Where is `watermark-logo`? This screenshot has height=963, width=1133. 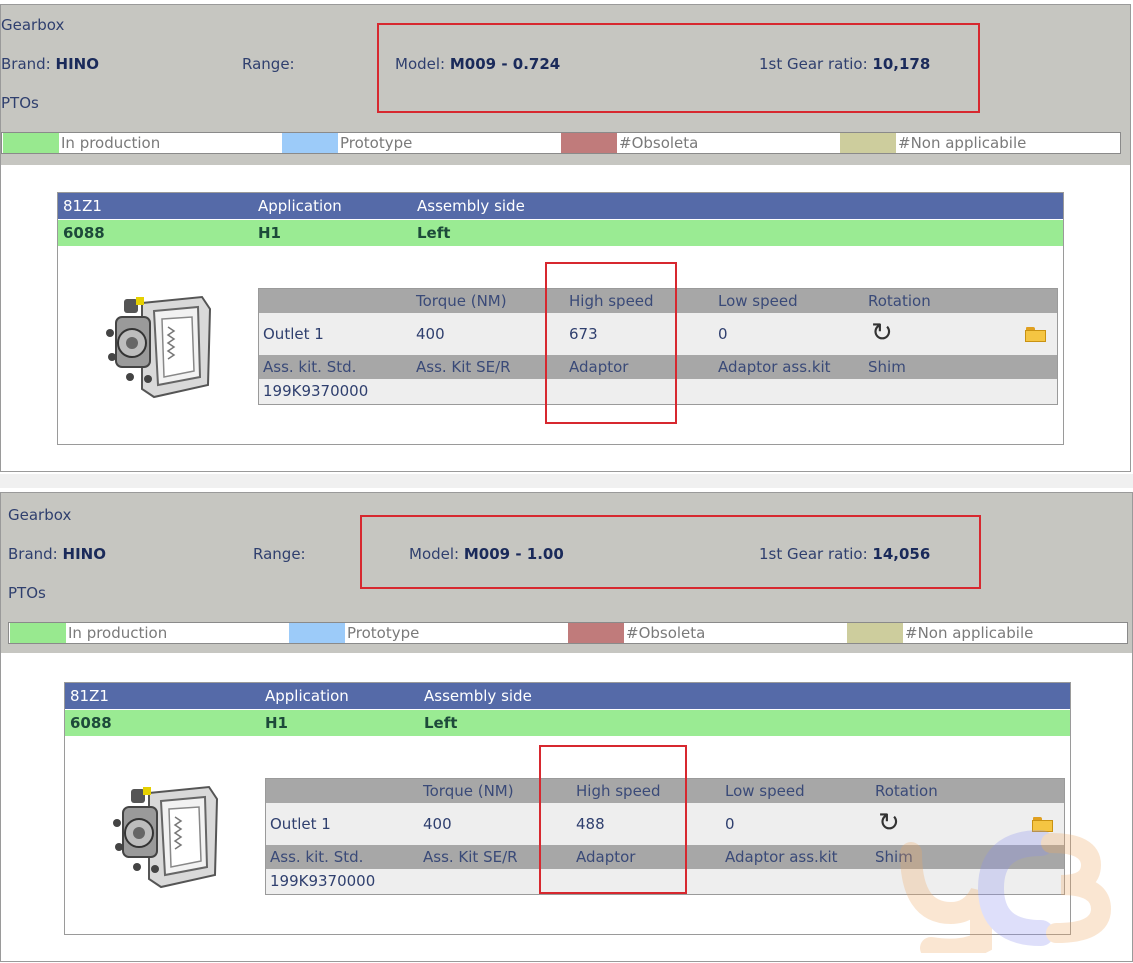
watermark-logo is located at coordinates (1006, 891).